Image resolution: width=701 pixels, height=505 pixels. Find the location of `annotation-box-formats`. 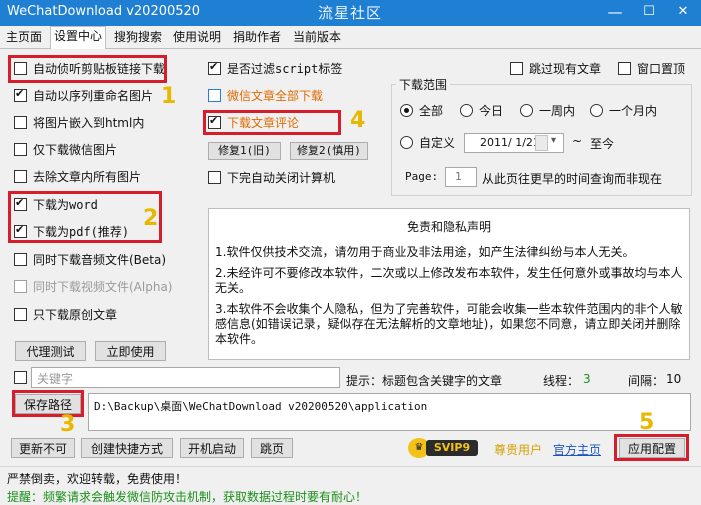

annotation-box-formats is located at coordinates (85, 217).